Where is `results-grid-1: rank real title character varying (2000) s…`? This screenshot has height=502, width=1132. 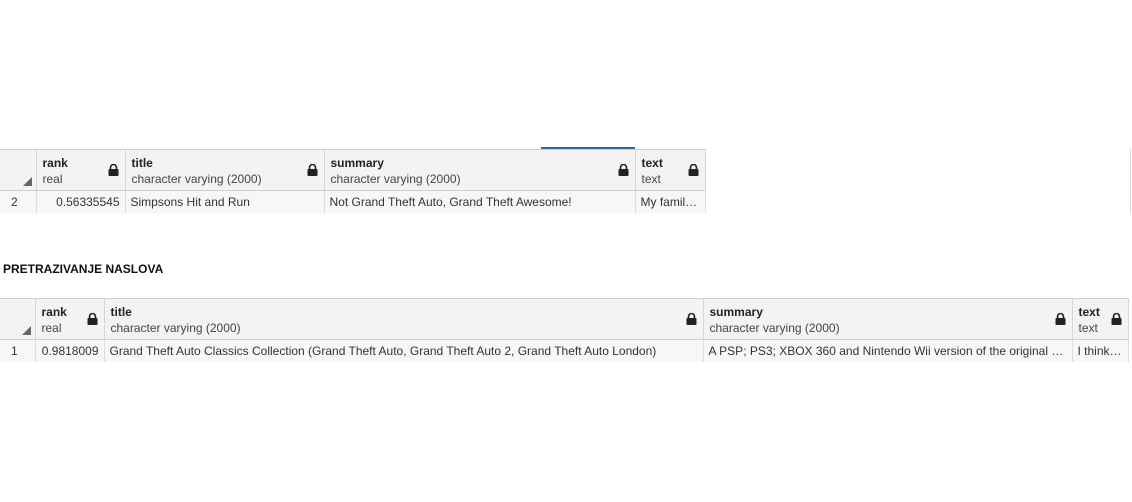
results-grid-1: rank real title character varying (2000) s… is located at coordinates (353, 181).